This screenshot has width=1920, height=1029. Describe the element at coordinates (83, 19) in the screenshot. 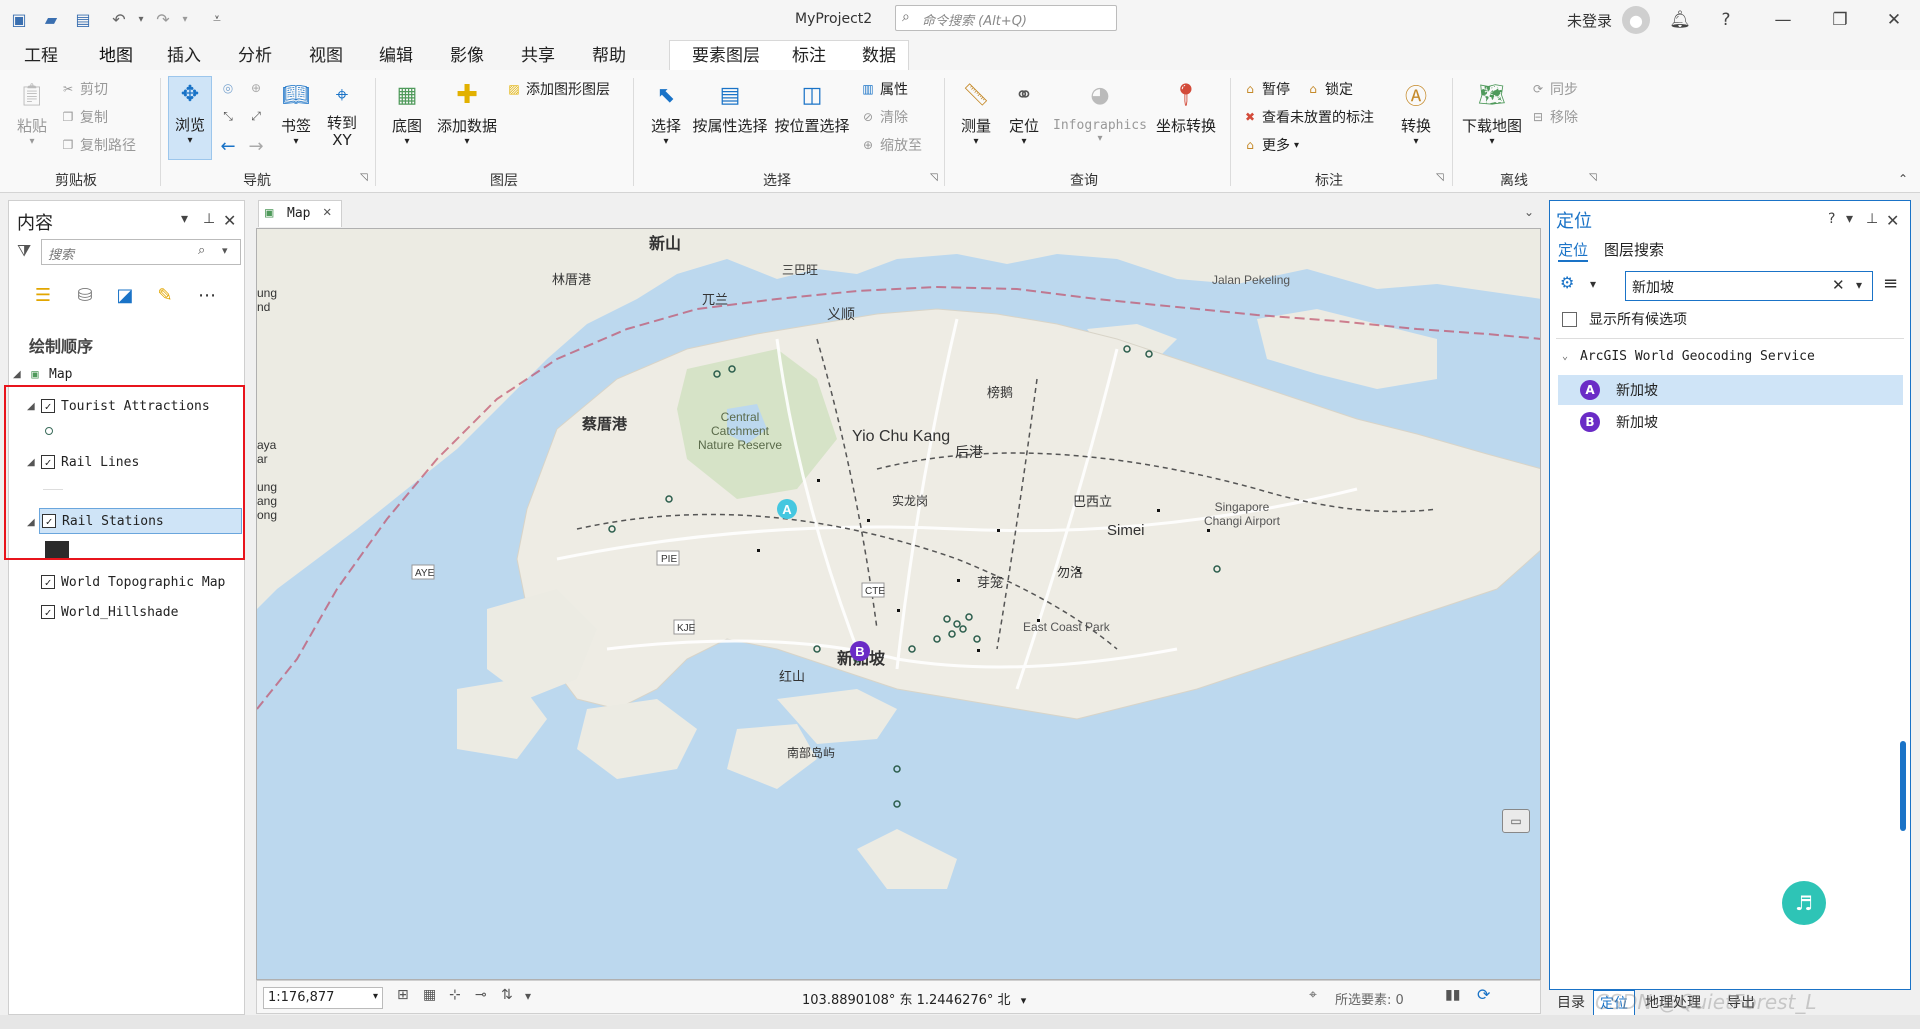

I see `save-icon: ▤` at that location.